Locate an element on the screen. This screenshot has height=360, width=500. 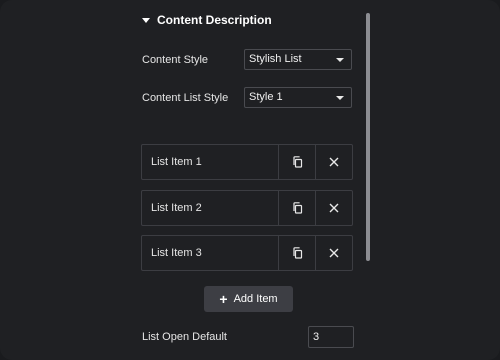
add-item-label: Add Item is located at coordinates (255, 299).